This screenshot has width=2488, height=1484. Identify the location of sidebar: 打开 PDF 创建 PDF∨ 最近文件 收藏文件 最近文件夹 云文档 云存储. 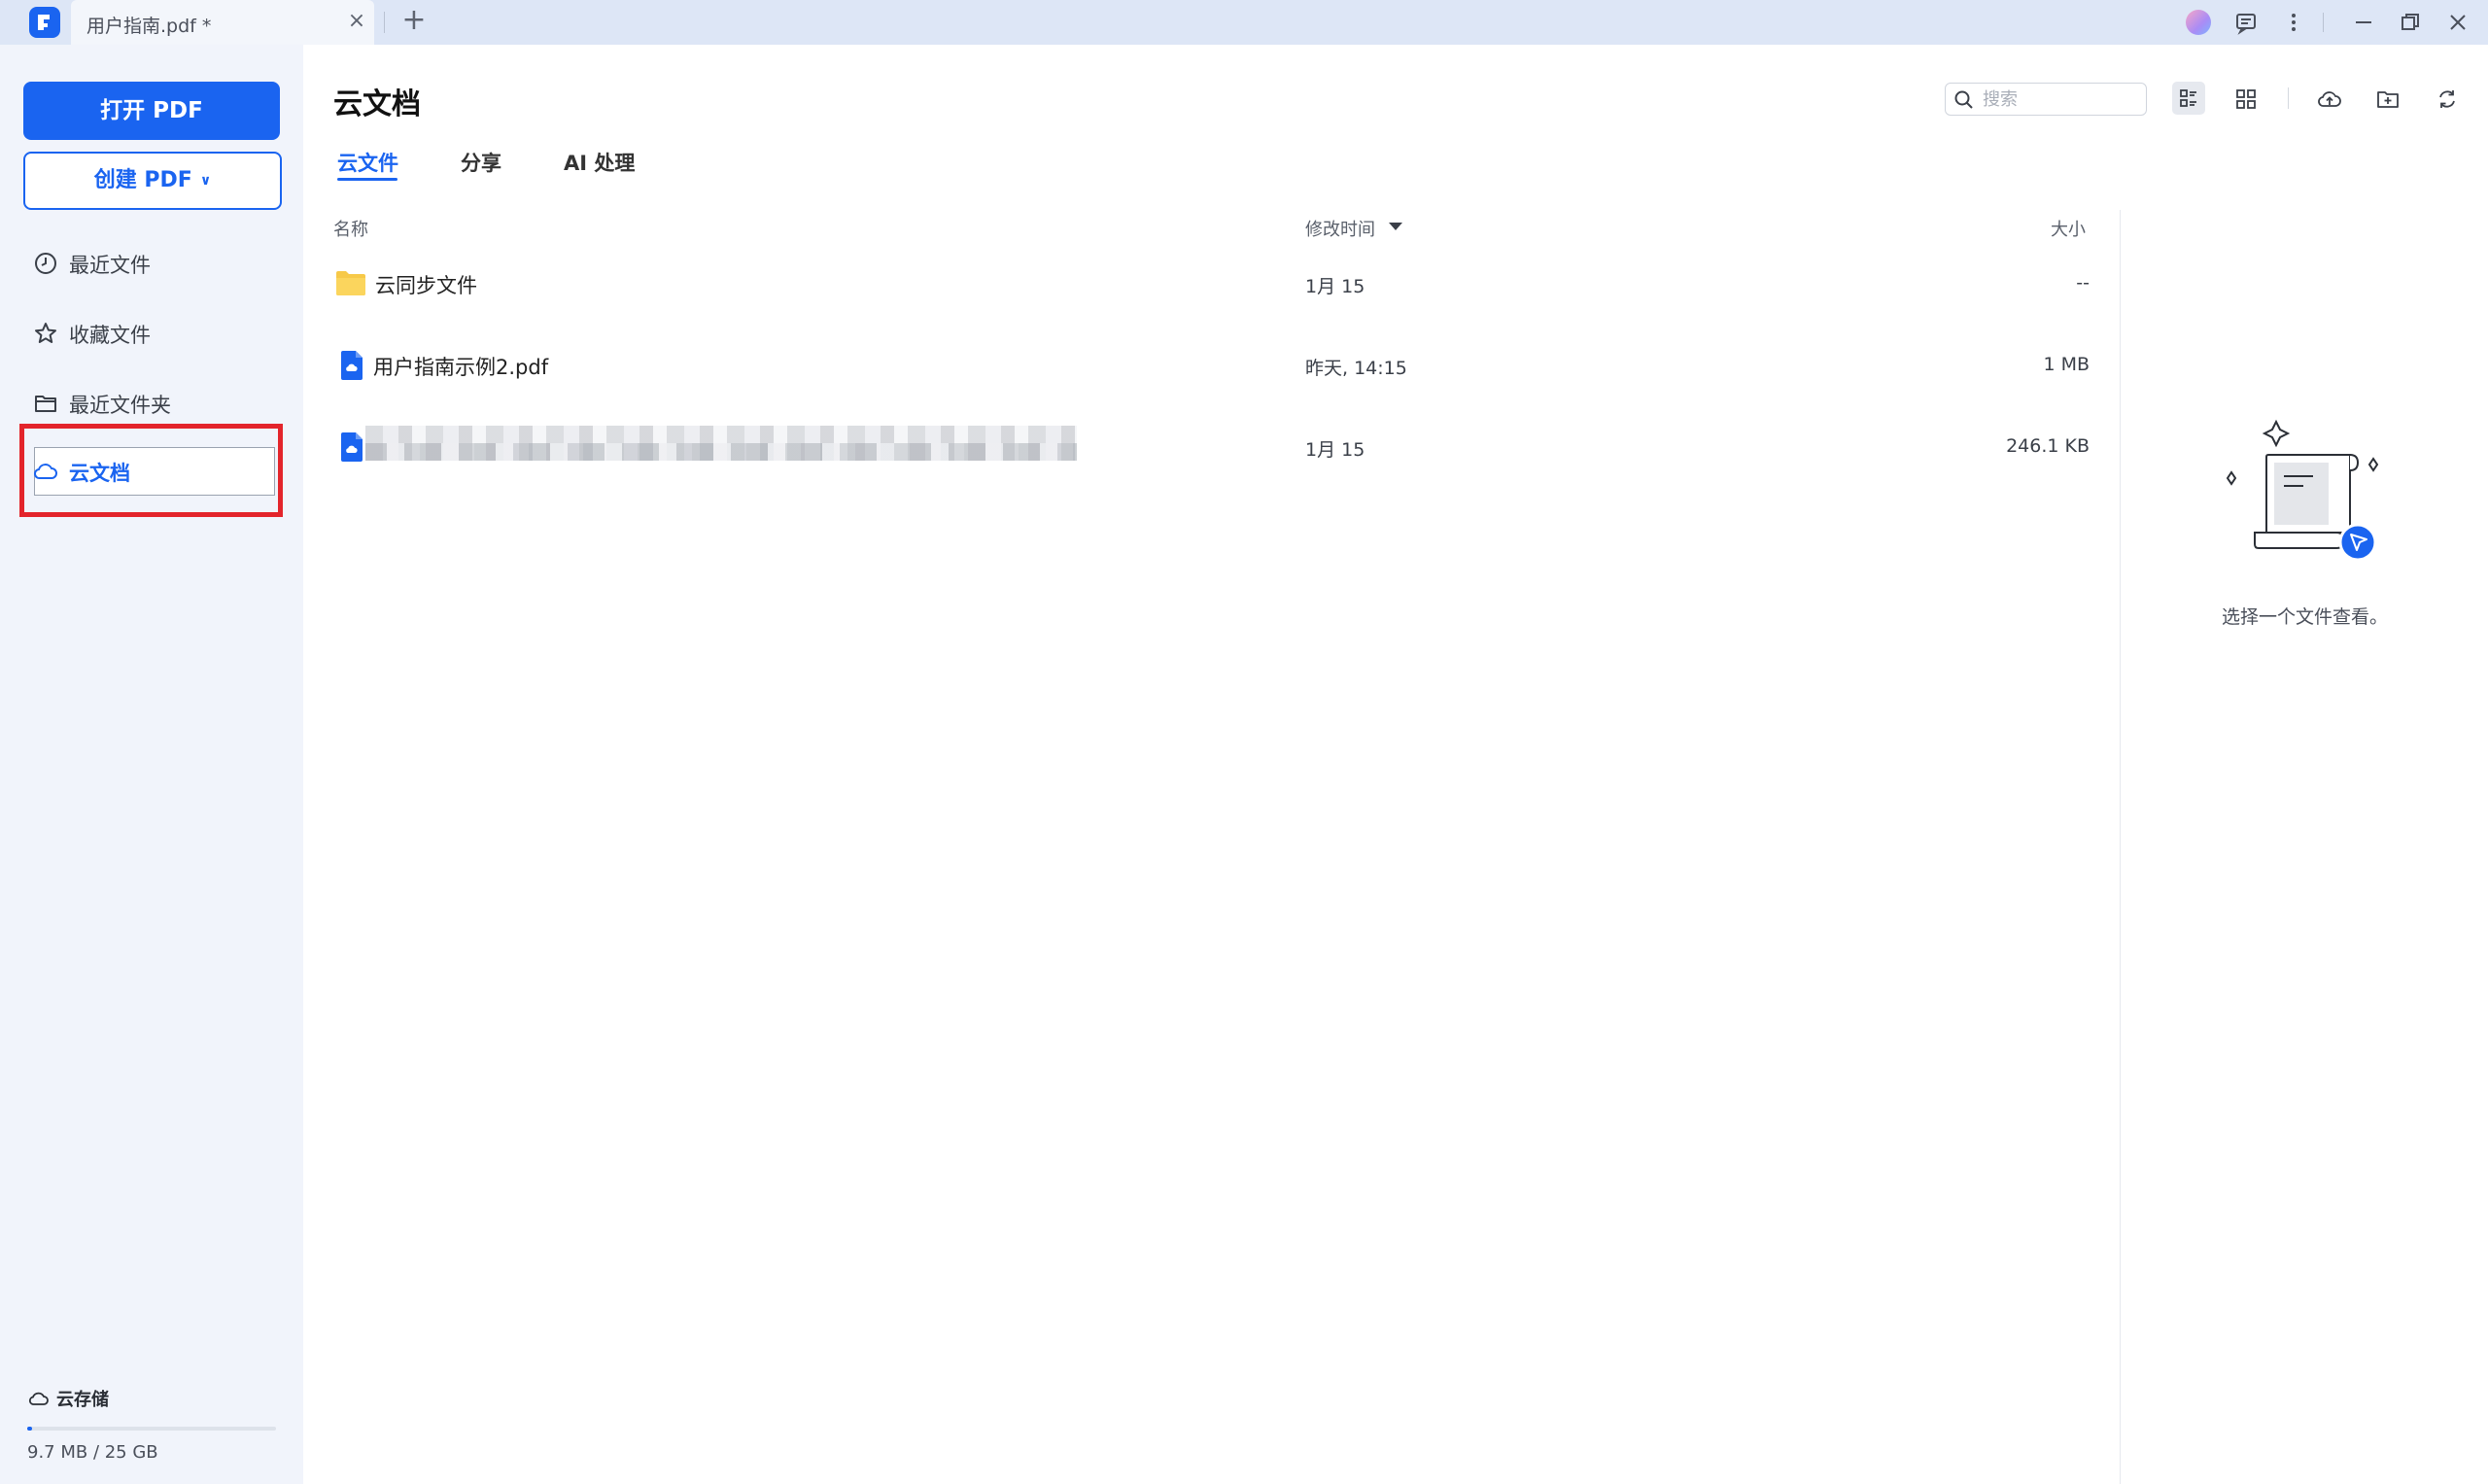
(151, 764).